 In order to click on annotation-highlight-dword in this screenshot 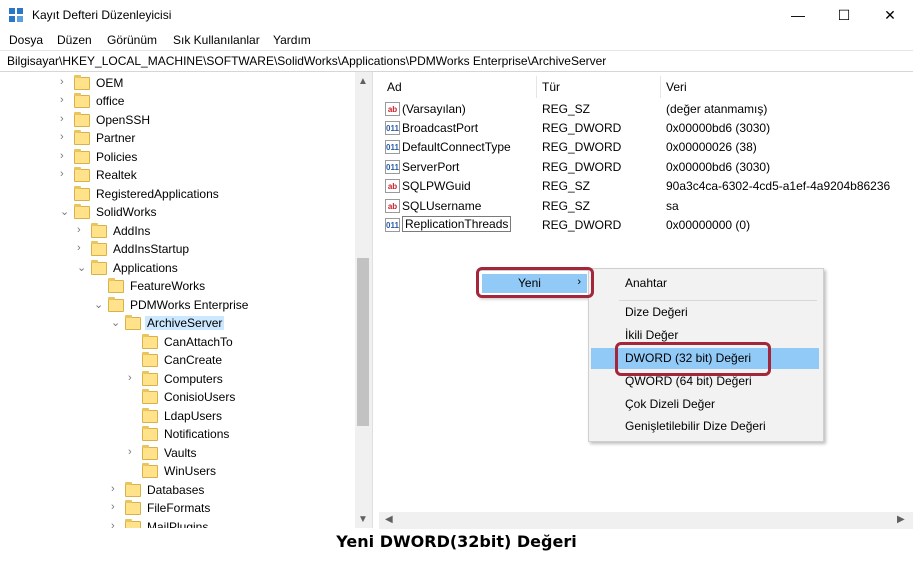, I will do `click(693, 359)`.